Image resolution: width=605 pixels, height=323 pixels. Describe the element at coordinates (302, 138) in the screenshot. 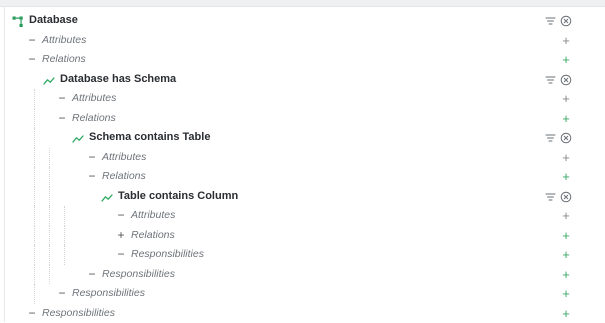

I see `tree-node-row: Schema contains Table` at that location.